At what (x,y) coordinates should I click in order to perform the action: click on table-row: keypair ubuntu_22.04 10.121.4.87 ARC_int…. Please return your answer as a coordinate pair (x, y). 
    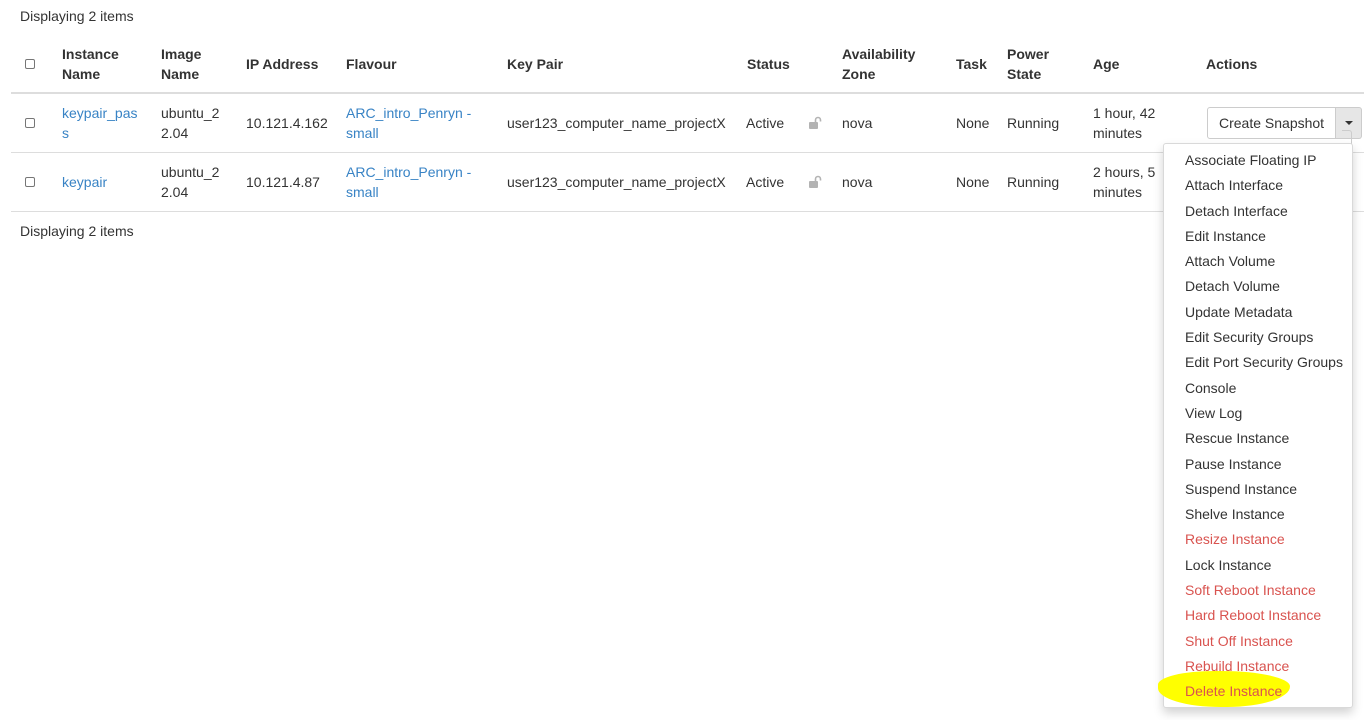
    Looking at the image, I should click on (687, 182).